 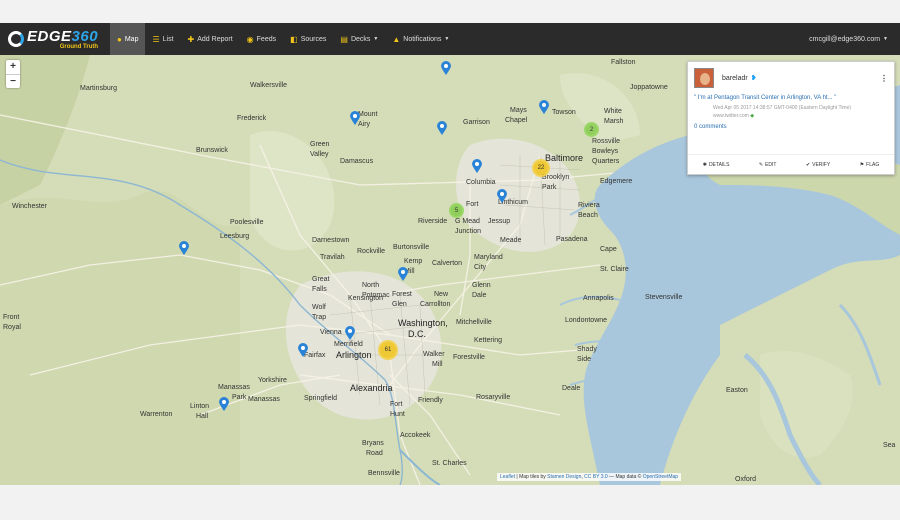 What do you see at coordinates (586, 320) in the screenshot?
I see `place-label: Londontowne` at bounding box center [586, 320].